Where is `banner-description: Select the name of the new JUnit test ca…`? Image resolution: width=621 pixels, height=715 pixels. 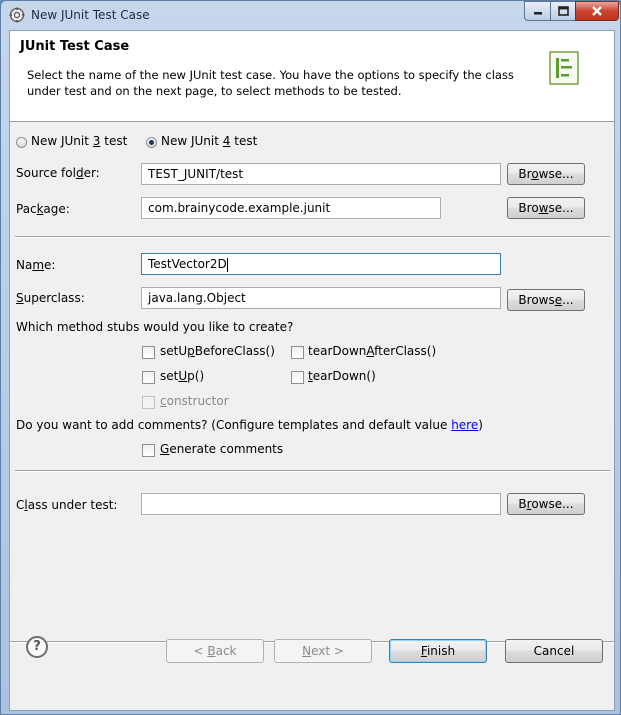
banner-description: Select the name of the new JUnit test ca… is located at coordinates (270, 83).